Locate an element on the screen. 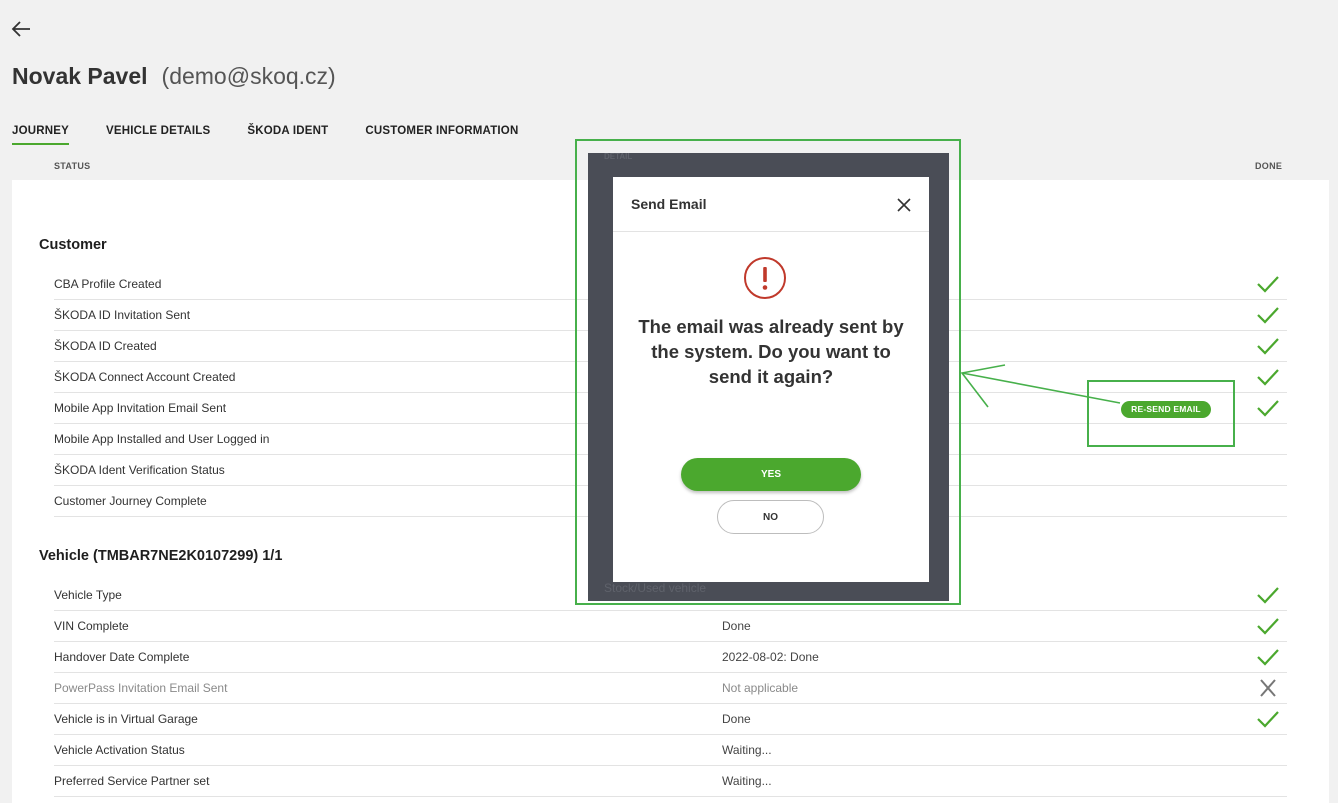 The width and height of the screenshot is (1338, 803). row-label: VIN Complete is located at coordinates (91, 626).